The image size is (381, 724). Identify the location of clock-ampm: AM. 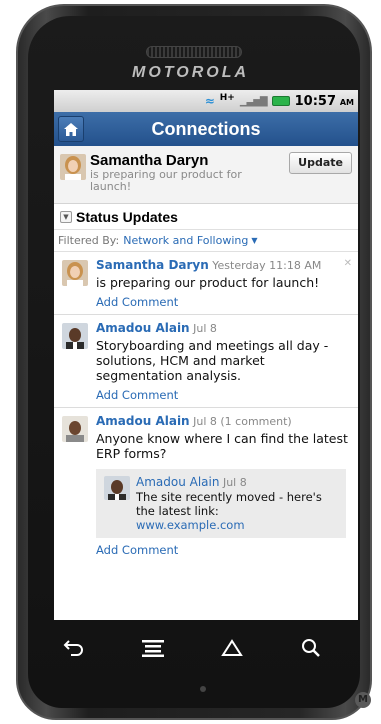
(346, 102).